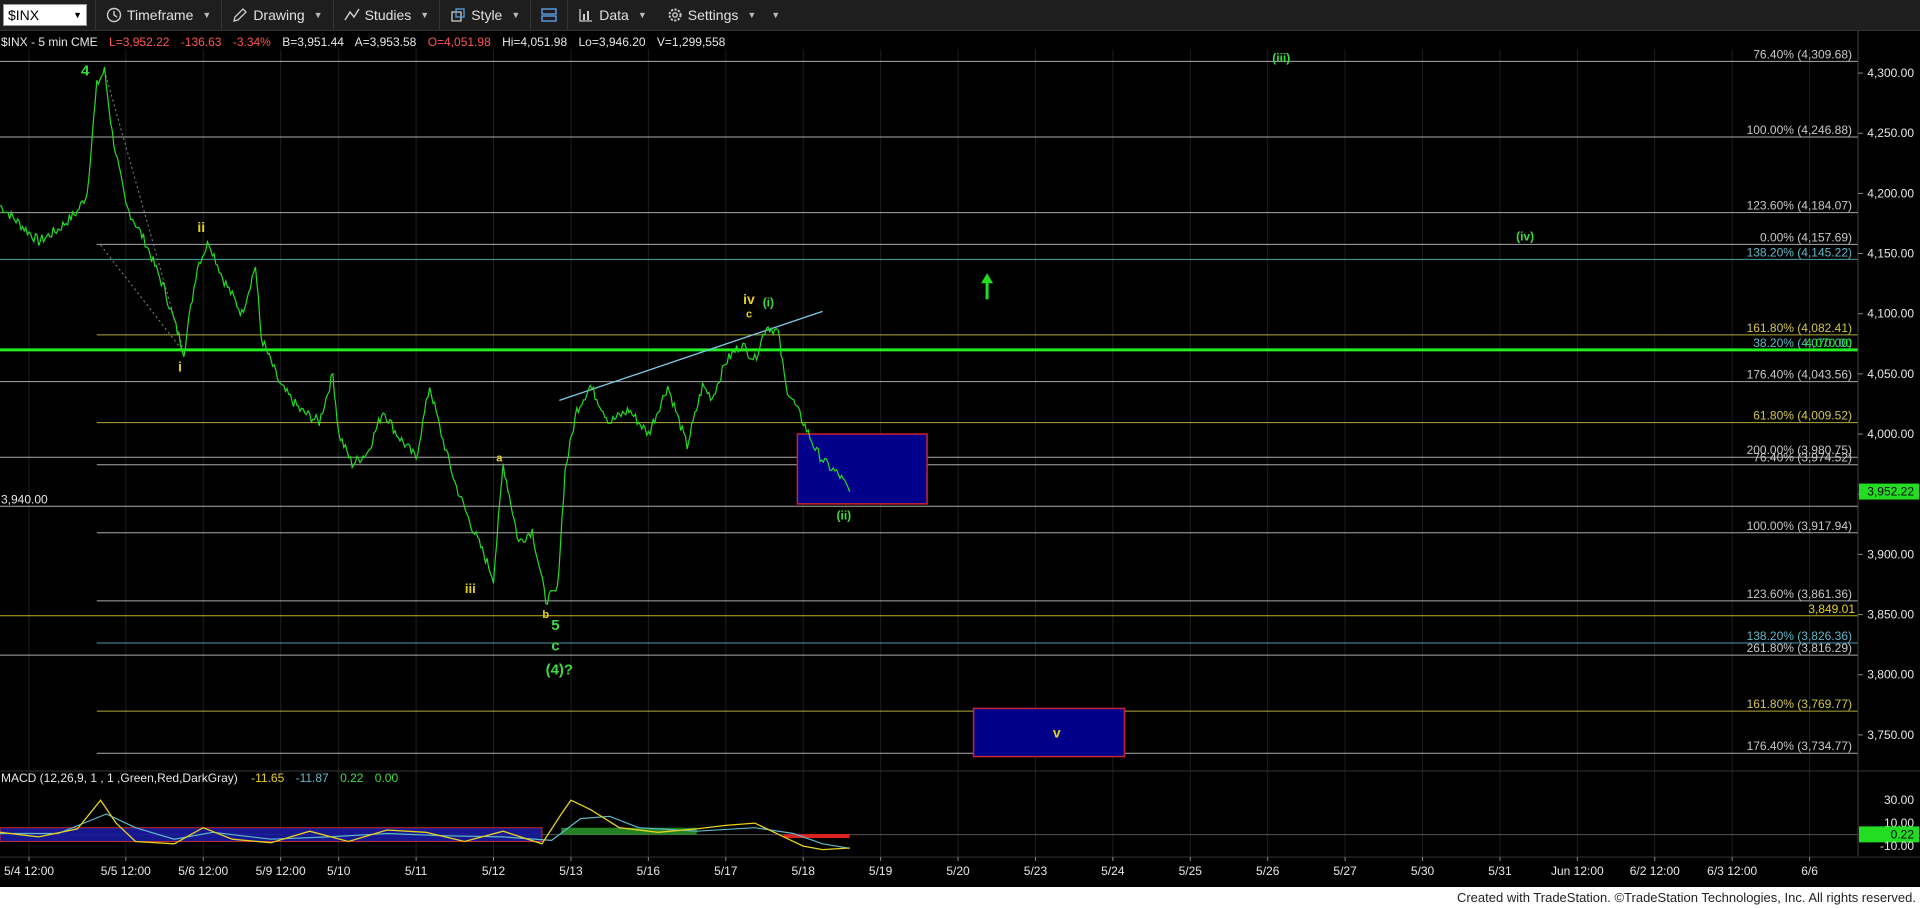  I want to click on high-price: Hi=4,051.98, so click(534, 42).